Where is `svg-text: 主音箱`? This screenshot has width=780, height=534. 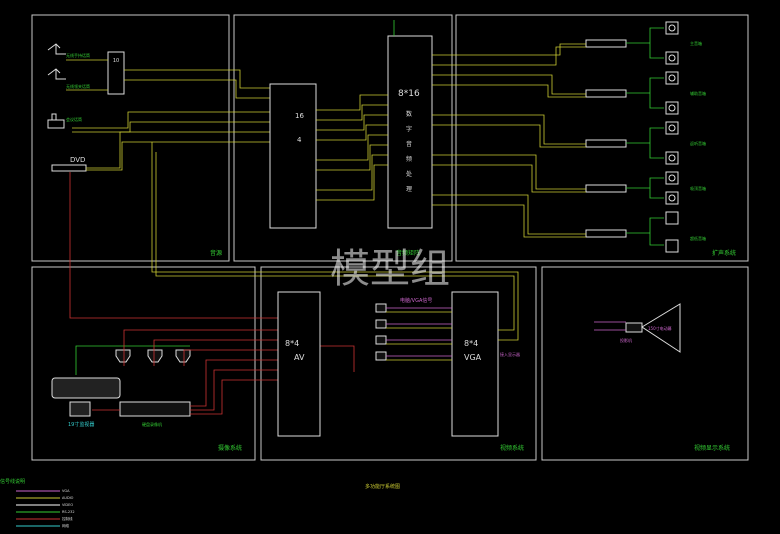
svg-text: 主音箱 is located at coordinates (696, 43).